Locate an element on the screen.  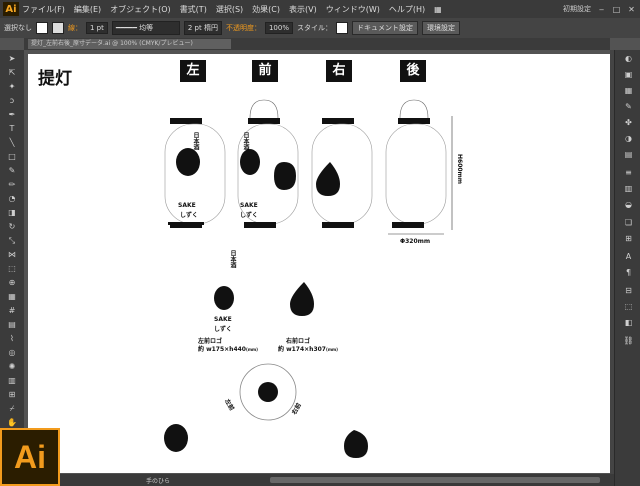
pen-tool-icon: ✒ is located at coordinates (12, 115).